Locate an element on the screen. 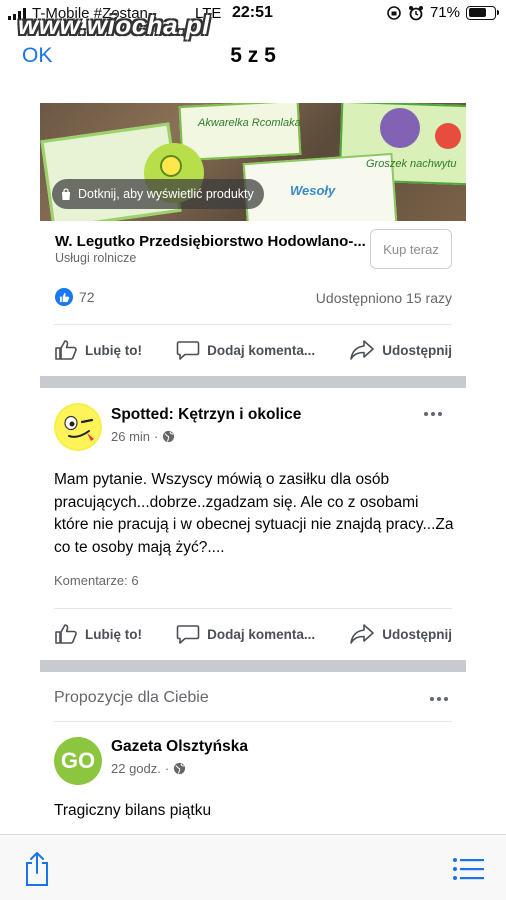 This screenshot has height=900, width=506. likes-count: 72 is located at coordinates (87, 297).